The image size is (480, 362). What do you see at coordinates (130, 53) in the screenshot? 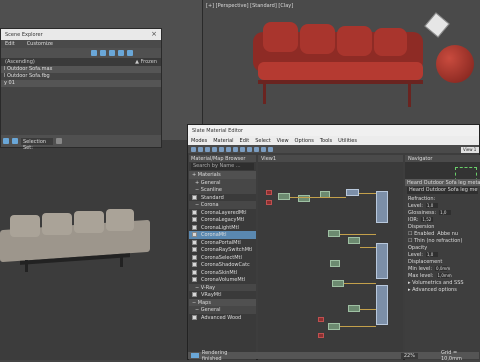
I see `shape-icon` at bounding box center [130, 53].